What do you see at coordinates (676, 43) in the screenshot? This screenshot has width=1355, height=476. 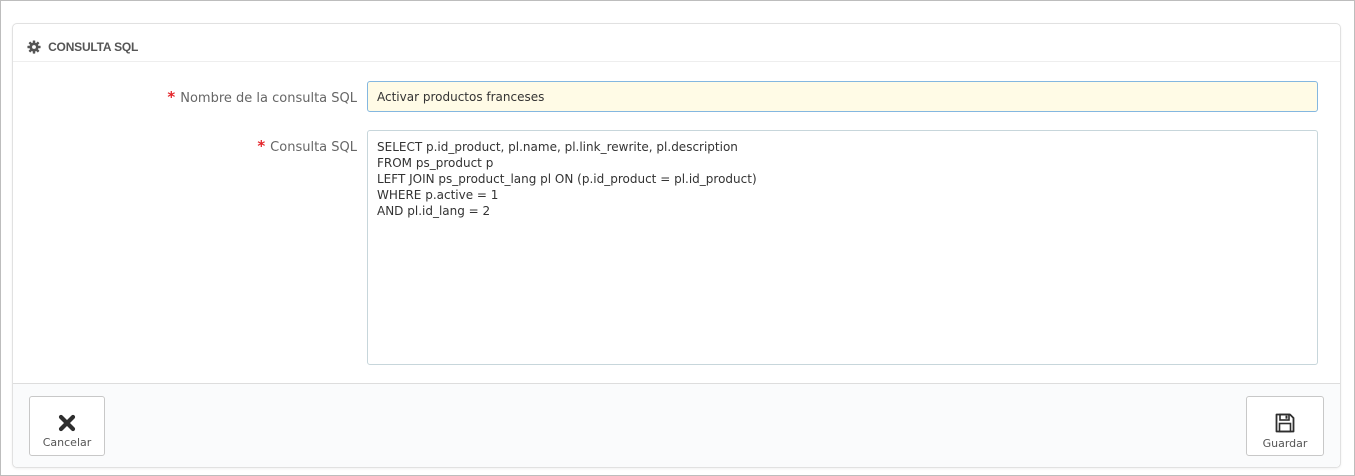 I see `panel-heading: CONSULTA SQL` at bounding box center [676, 43].